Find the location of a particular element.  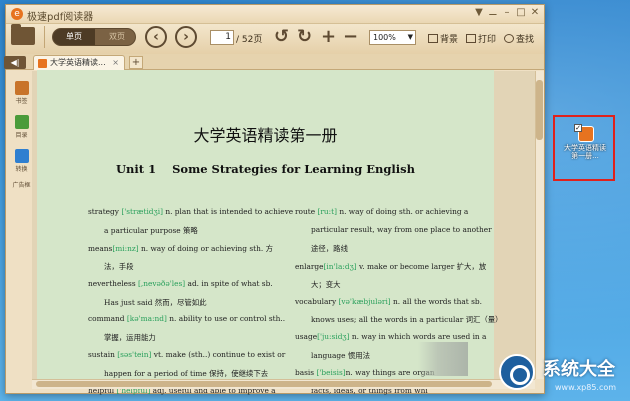

phonetic: ['ju:sidʒ] is located at coordinates (333, 337).